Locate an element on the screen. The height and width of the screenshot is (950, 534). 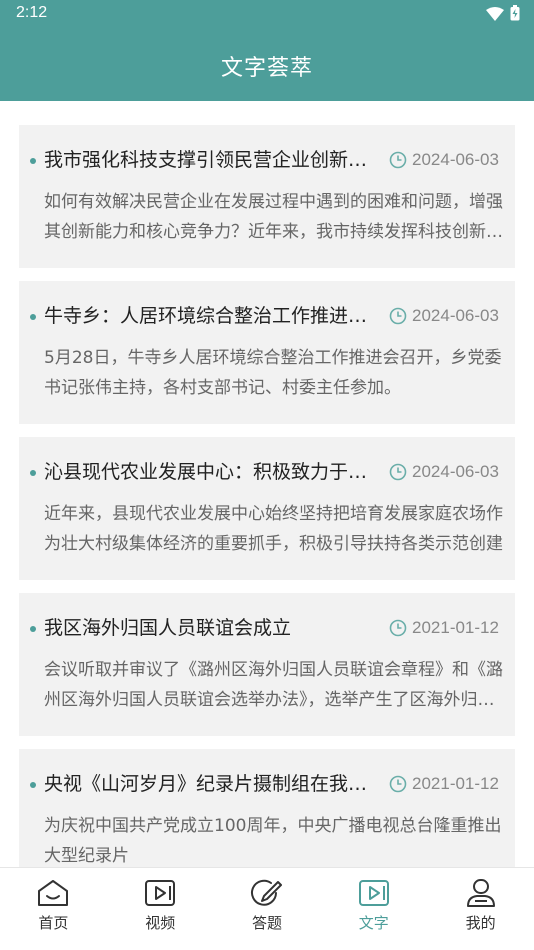
tab-quiz: 答题 is located at coordinates (267, 909).